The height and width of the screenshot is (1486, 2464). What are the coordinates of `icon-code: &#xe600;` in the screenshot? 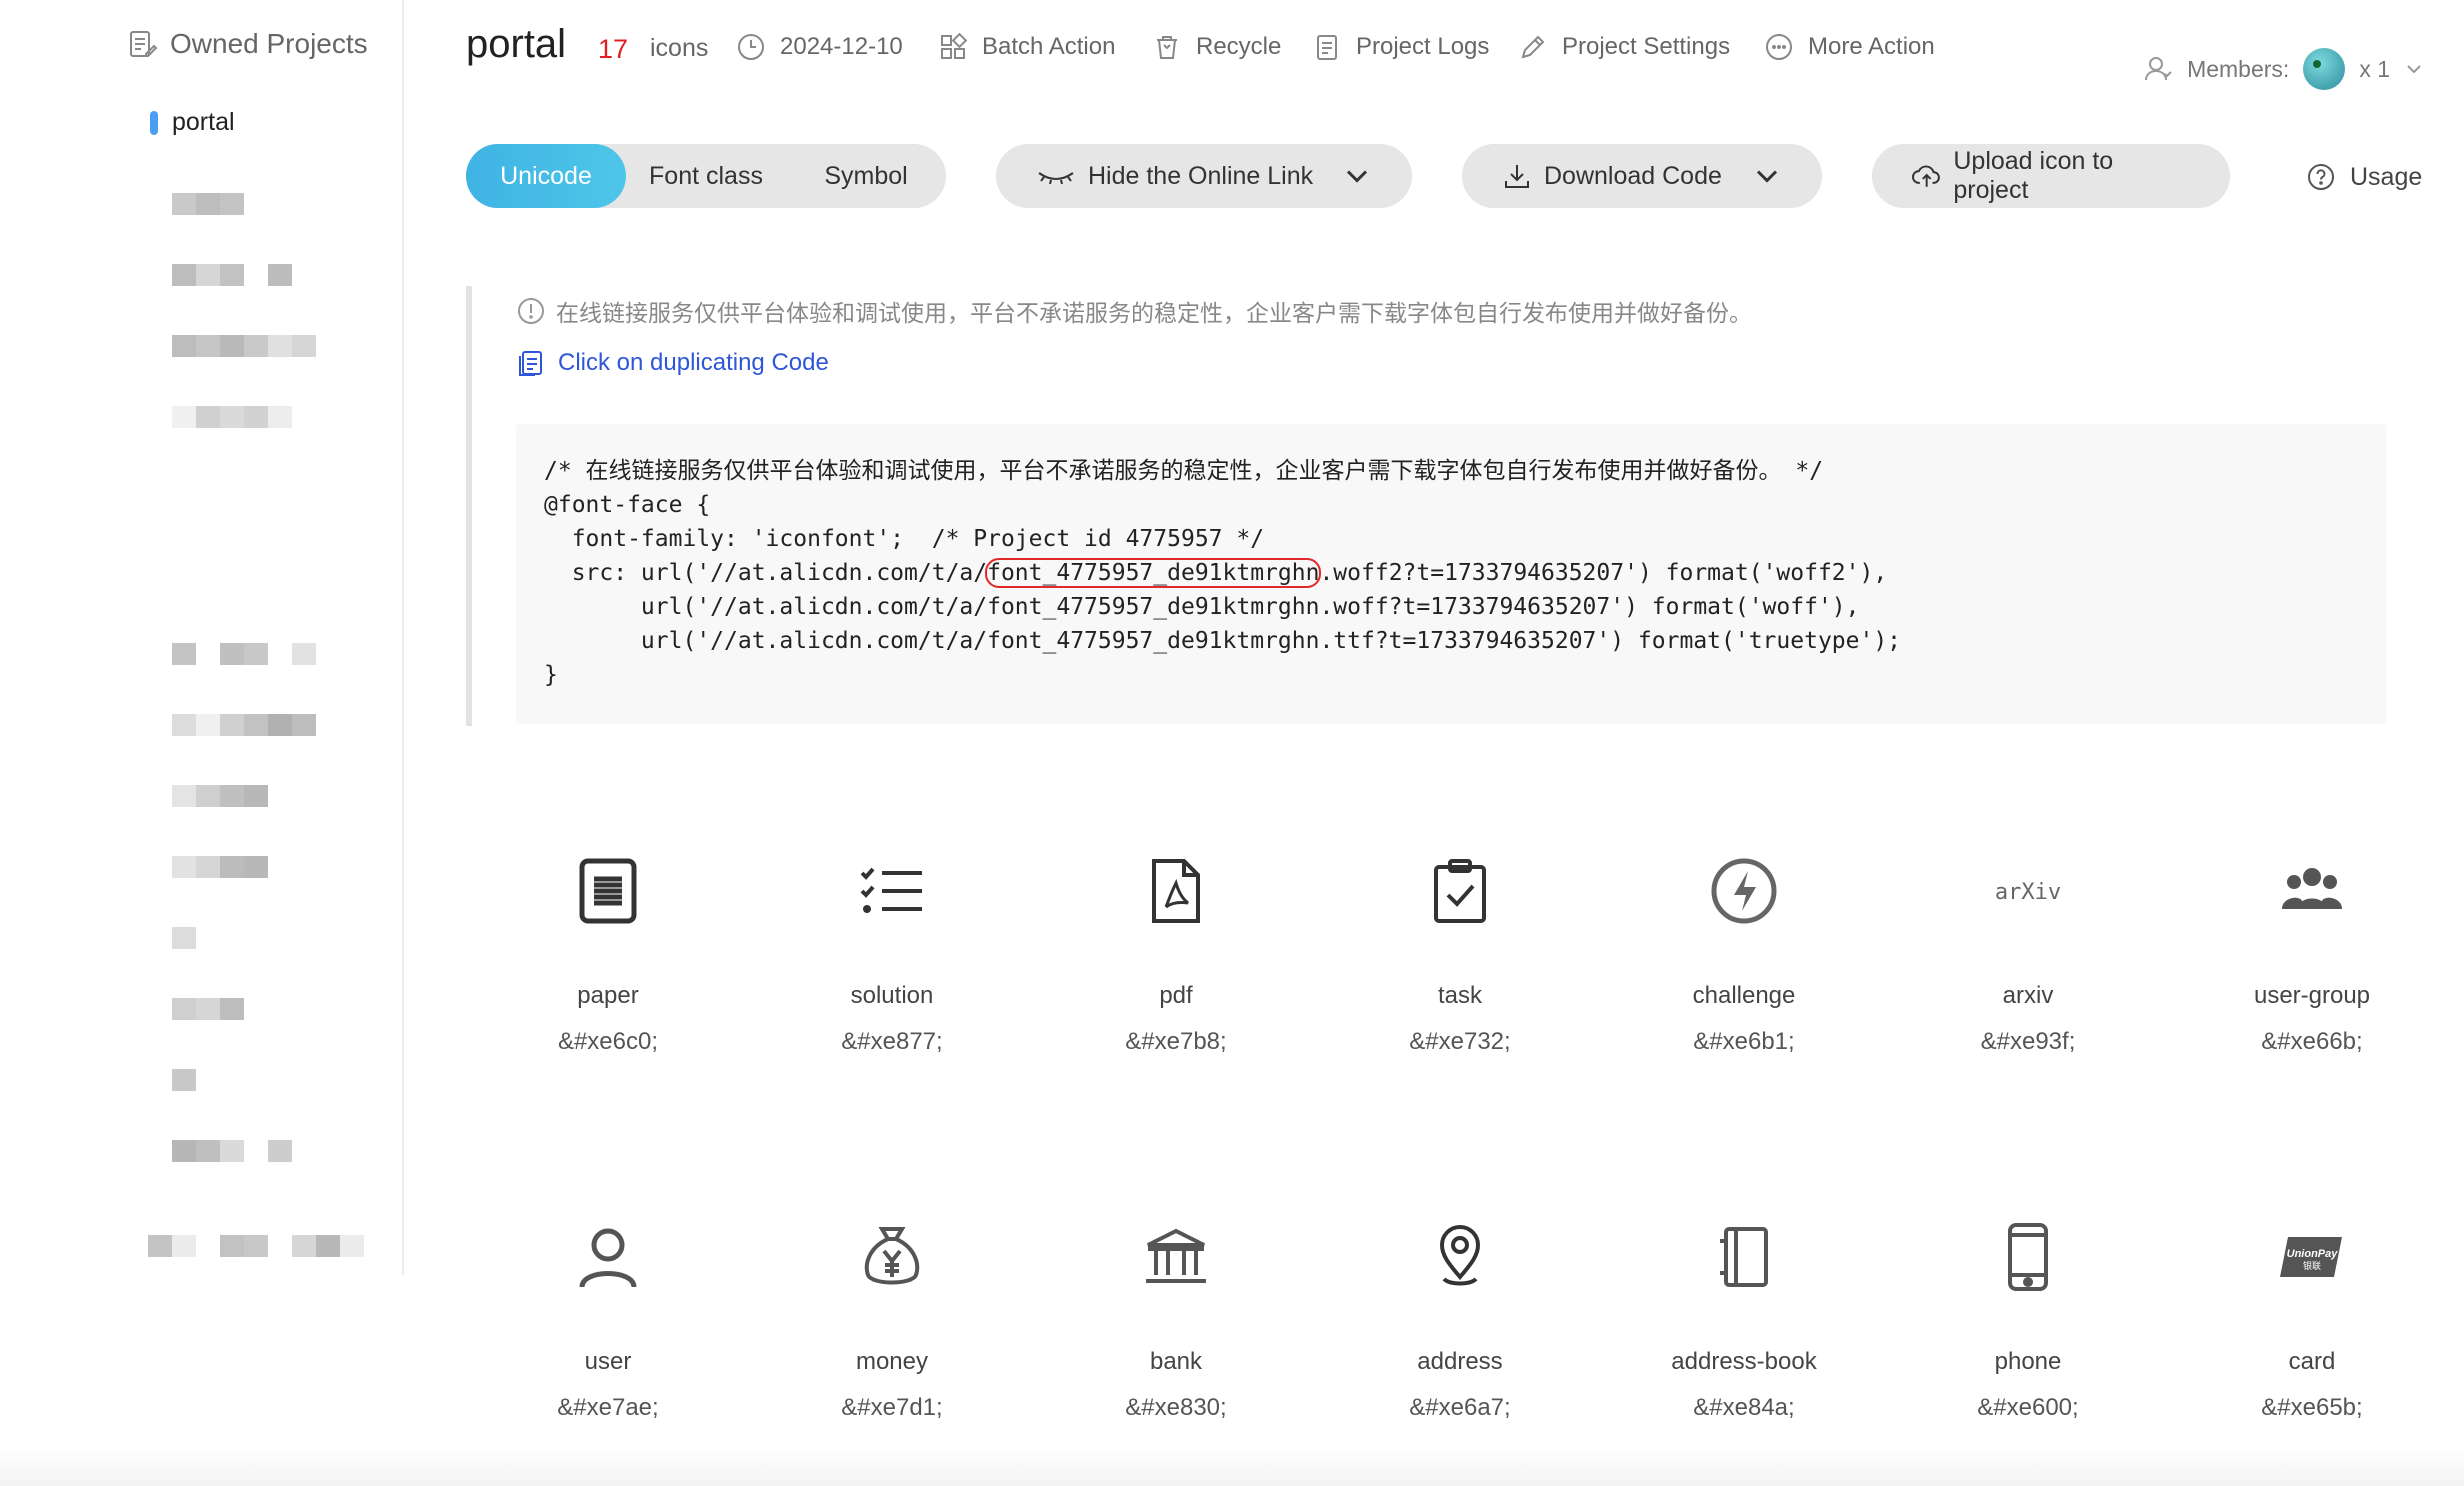 It's located at (2028, 1407).